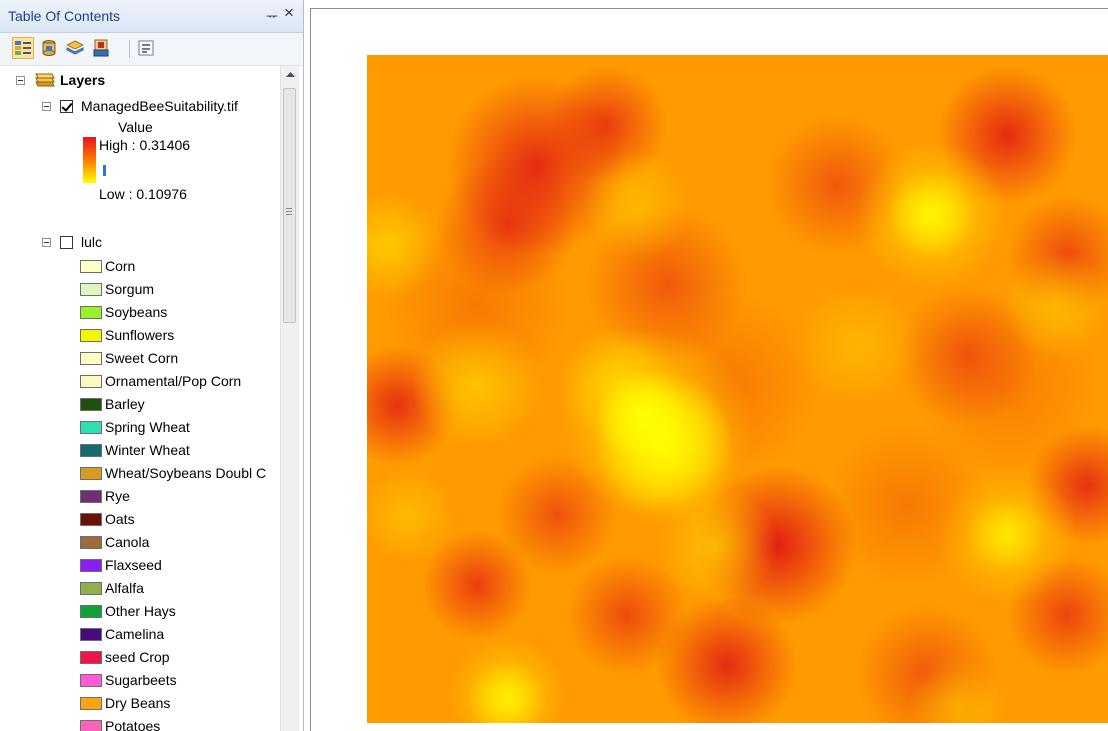  I want to click on legend-class-row: Ornamental/Pop Corn, so click(160, 381).